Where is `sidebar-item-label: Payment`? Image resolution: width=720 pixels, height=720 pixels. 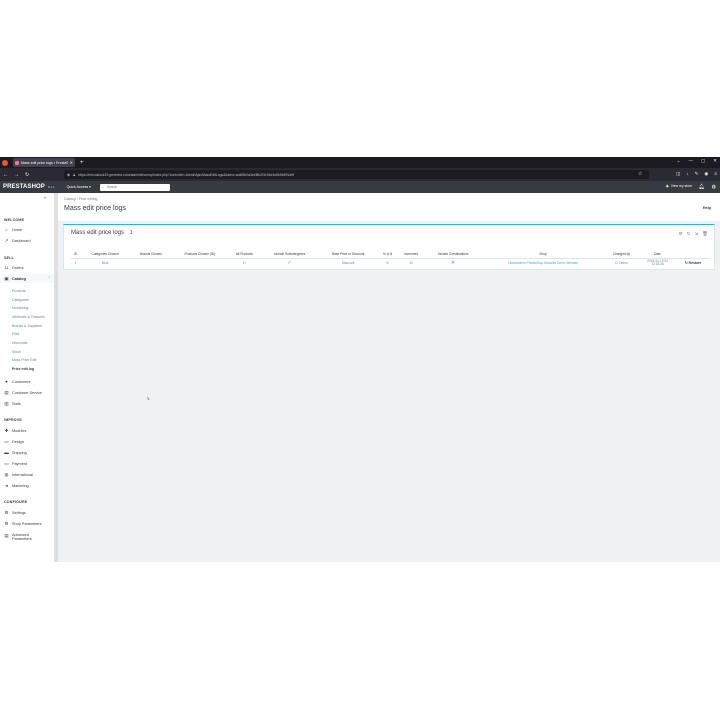 sidebar-item-label: Payment is located at coordinates (19, 464).